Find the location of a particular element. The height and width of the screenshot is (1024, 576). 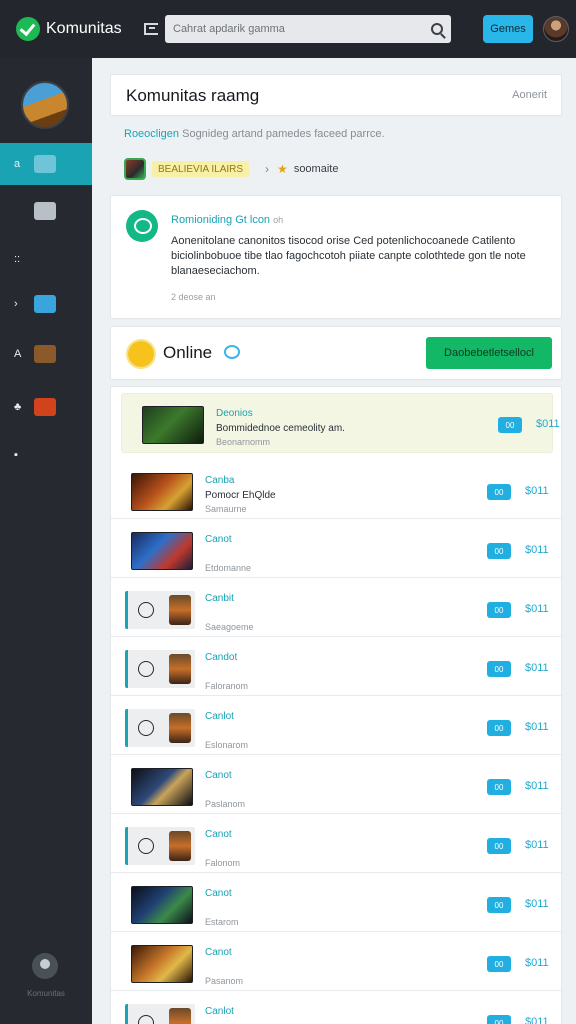

sidebar-item-5: A is located at coordinates (46, 354).